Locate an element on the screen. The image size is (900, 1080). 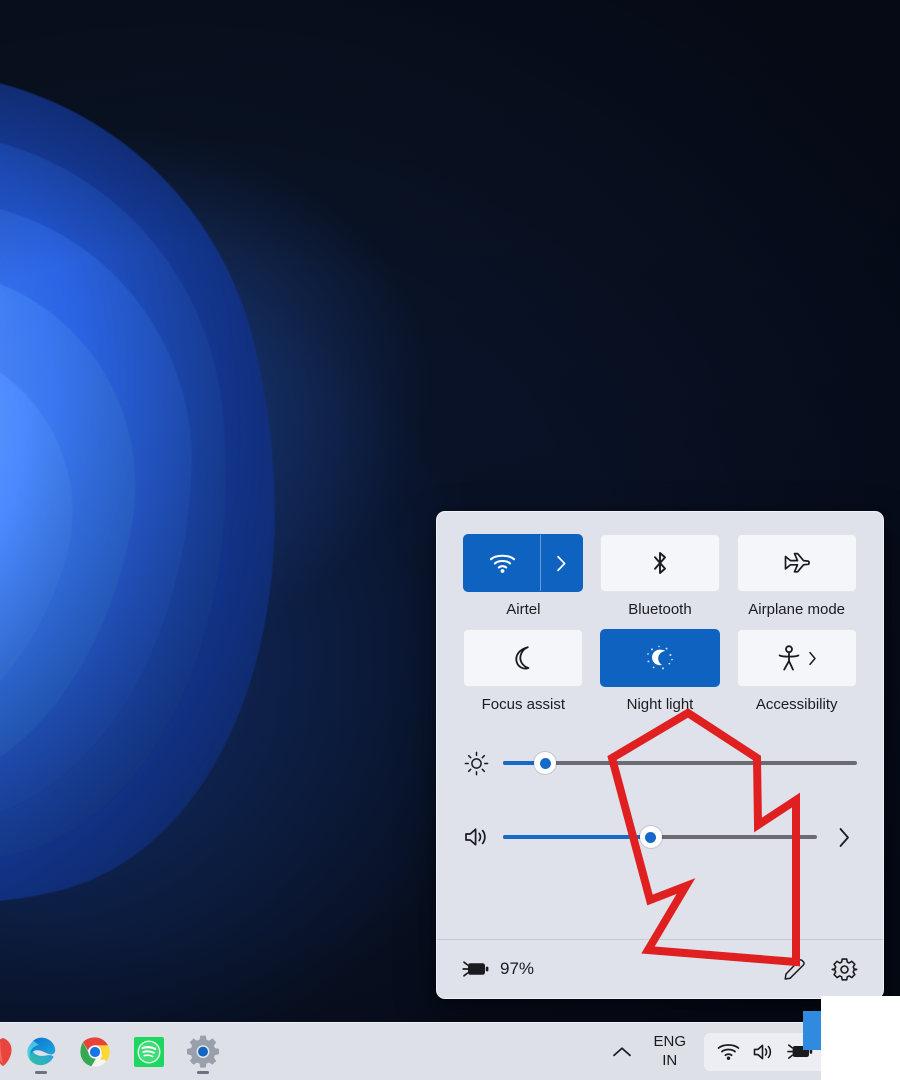
quick-tile-night-light is located at coordinates (659, 658).